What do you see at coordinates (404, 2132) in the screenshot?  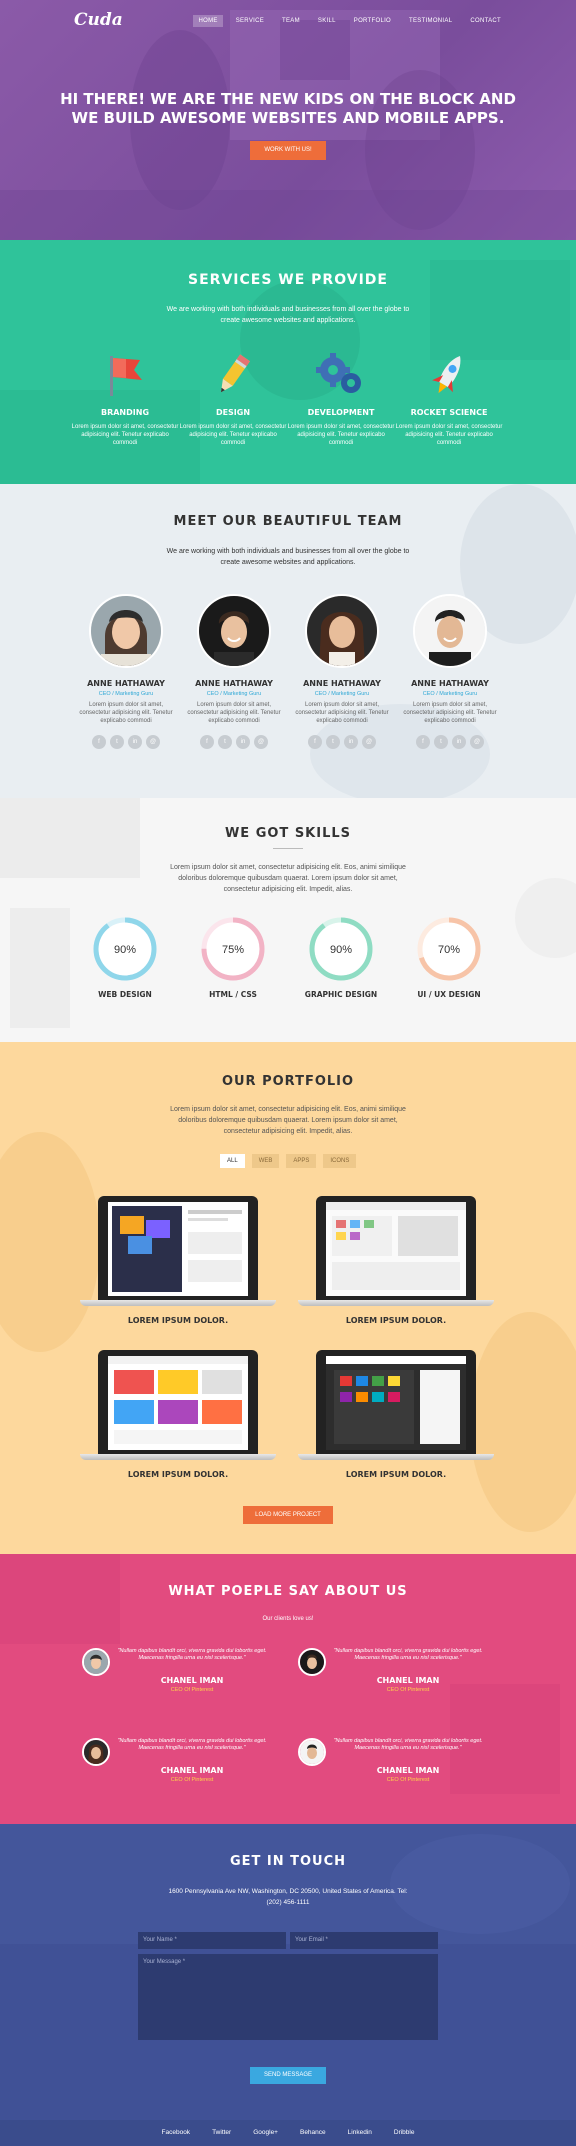 I see `footer-link-dribble: Dribble` at bounding box center [404, 2132].